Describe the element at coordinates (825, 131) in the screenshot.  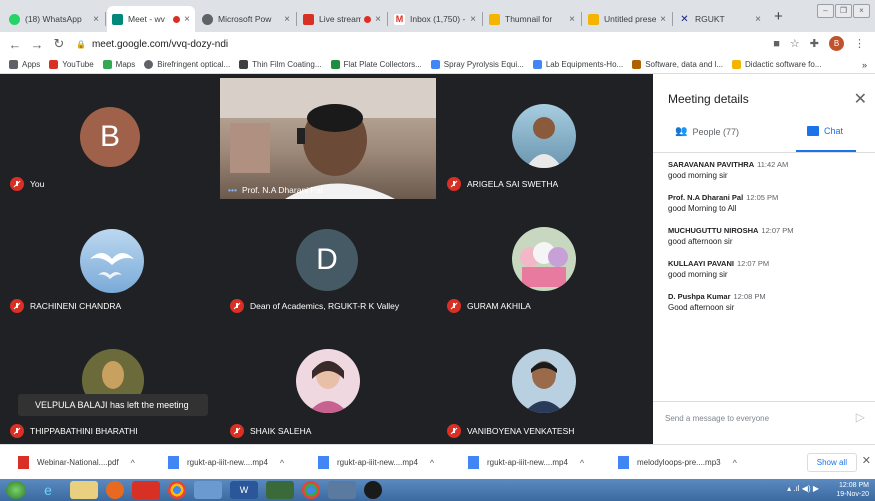
I see `tab-chat: Chat` at that location.